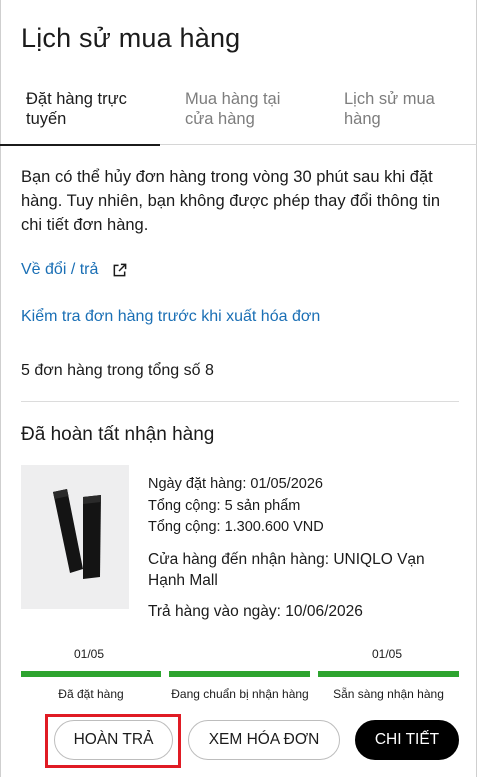 The image size is (477, 777). What do you see at coordinates (120, 269) in the screenshot?
I see `external-link-icon` at bounding box center [120, 269].